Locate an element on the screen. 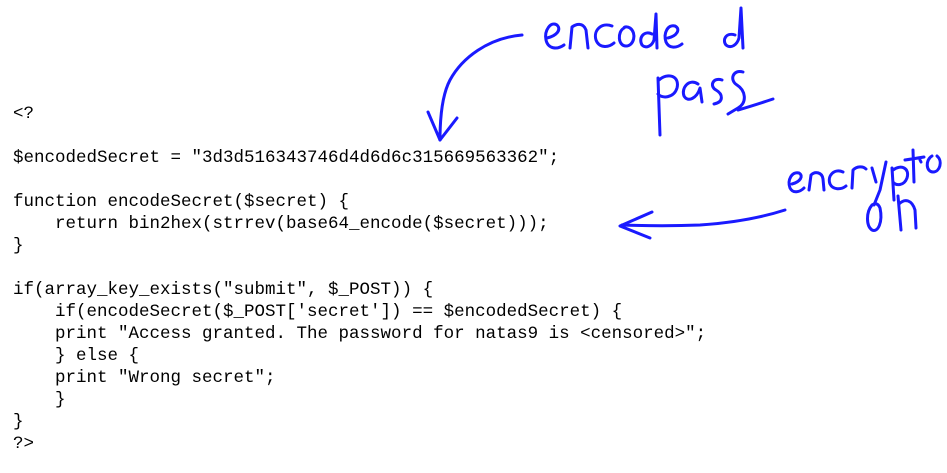 The width and height of the screenshot is (947, 473). arrow-to-encode-function is located at coordinates (702, 224).